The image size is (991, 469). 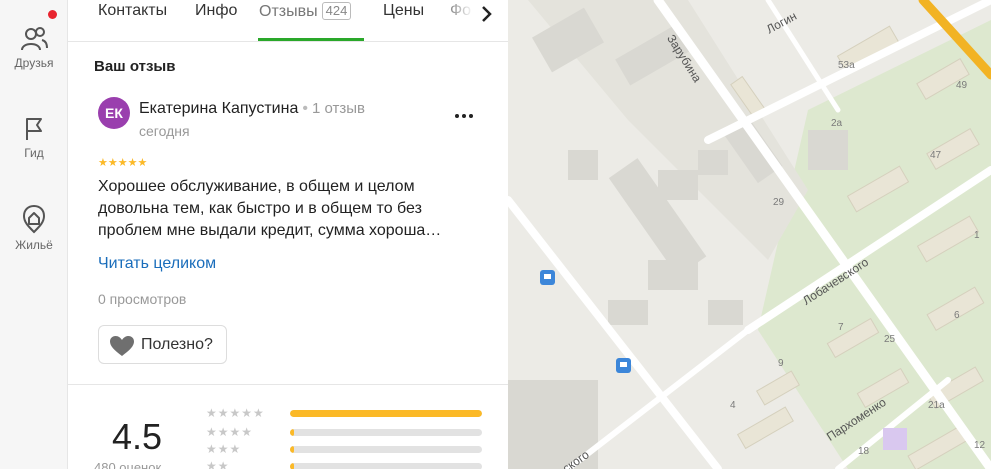 I want to click on tab-info: Инфо, so click(x=216, y=11).